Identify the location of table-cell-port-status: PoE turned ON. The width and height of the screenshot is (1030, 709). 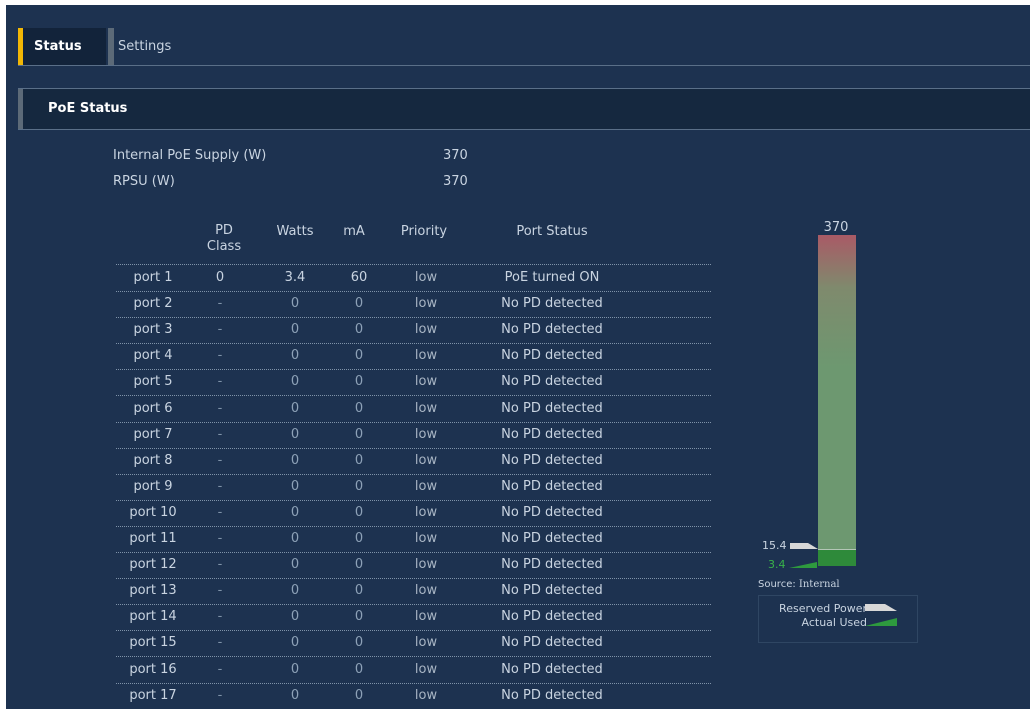
(552, 277).